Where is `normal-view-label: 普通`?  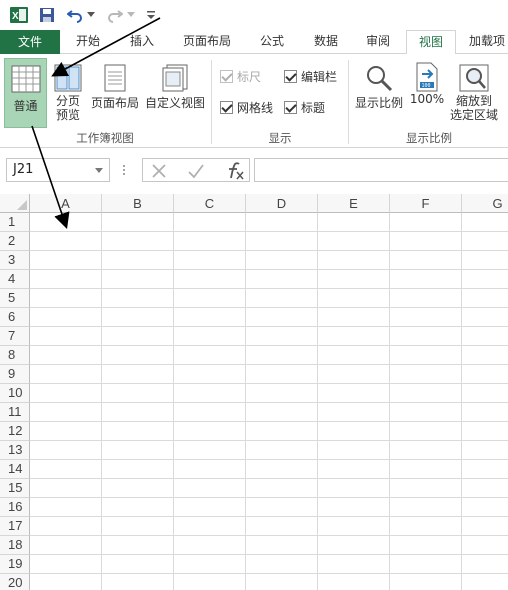 normal-view-label: 普通 is located at coordinates (25, 106).